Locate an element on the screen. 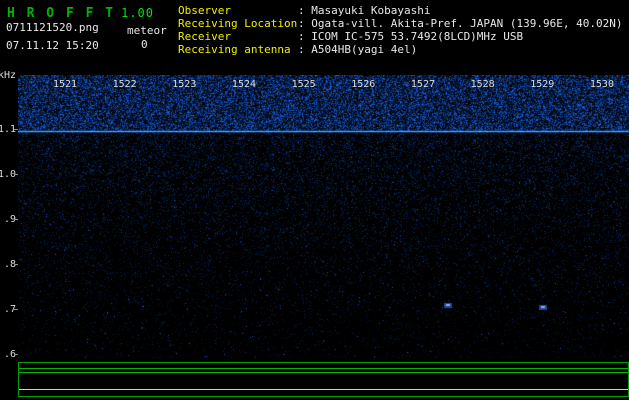 The image size is (629, 400). output-filename: 0711121520.png is located at coordinates (52, 27).